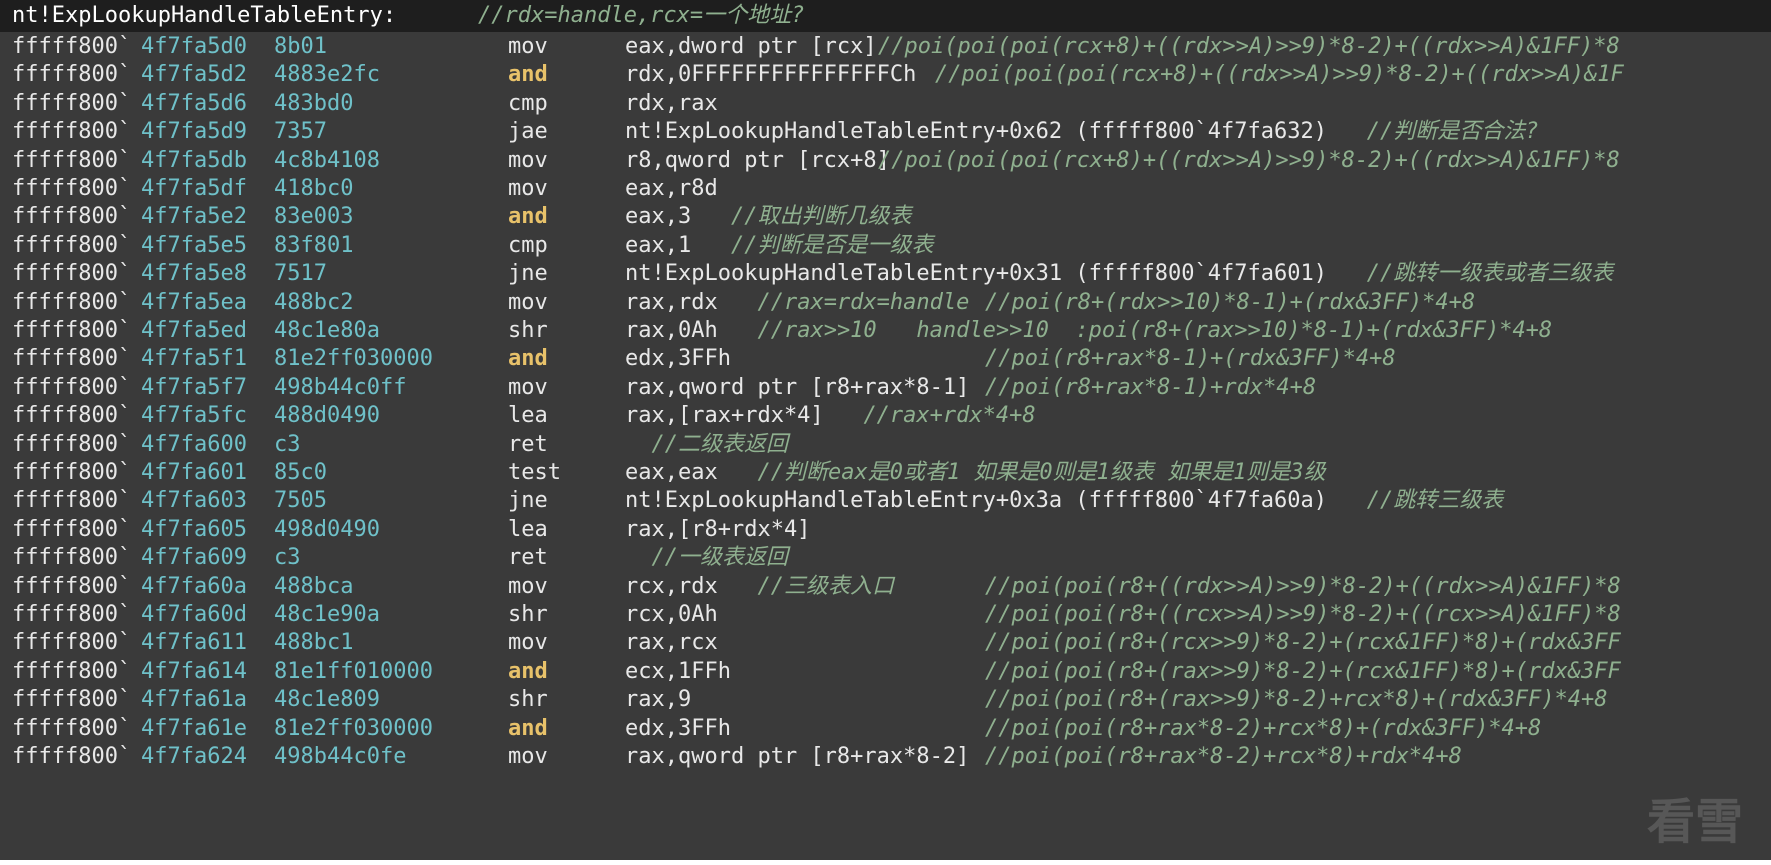 The height and width of the screenshot is (865, 1771). Describe the element at coordinates (528, 558) in the screenshot. I see `mnemonic: ret` at that location.